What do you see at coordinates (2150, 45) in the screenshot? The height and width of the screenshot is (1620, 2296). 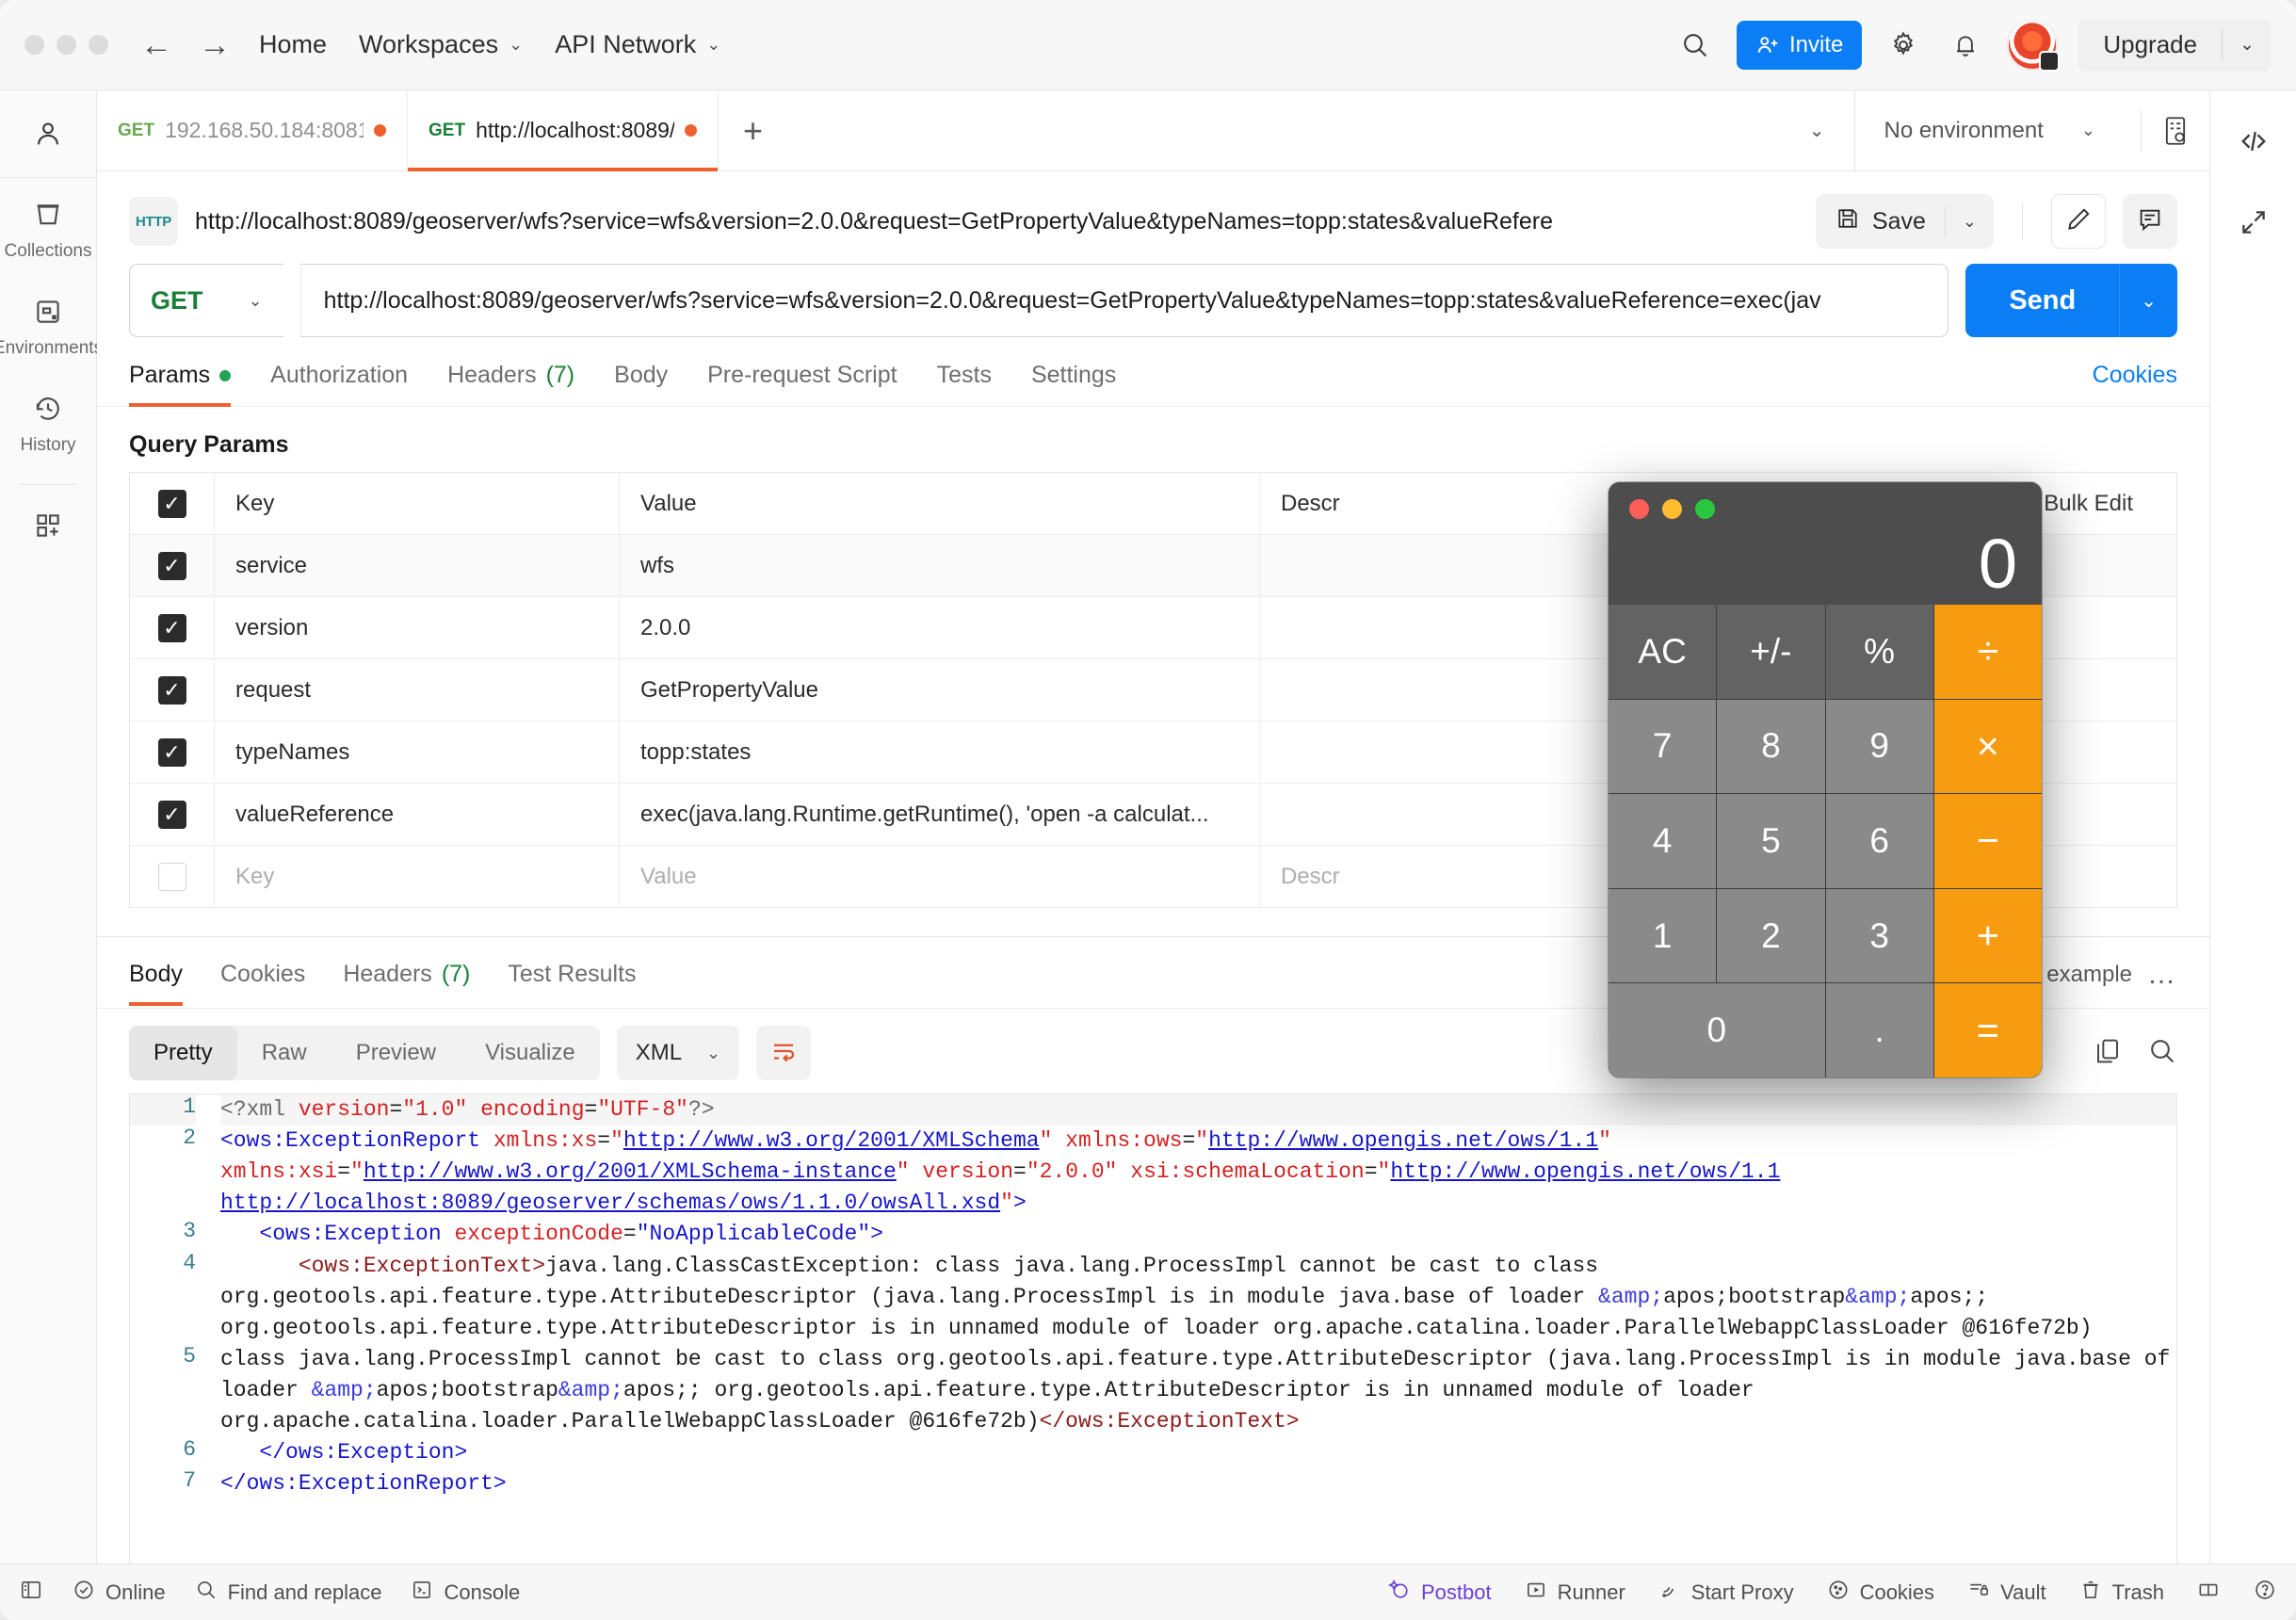 I see `upgrade-button: Upgrade` at bounding box center [2150, 45].